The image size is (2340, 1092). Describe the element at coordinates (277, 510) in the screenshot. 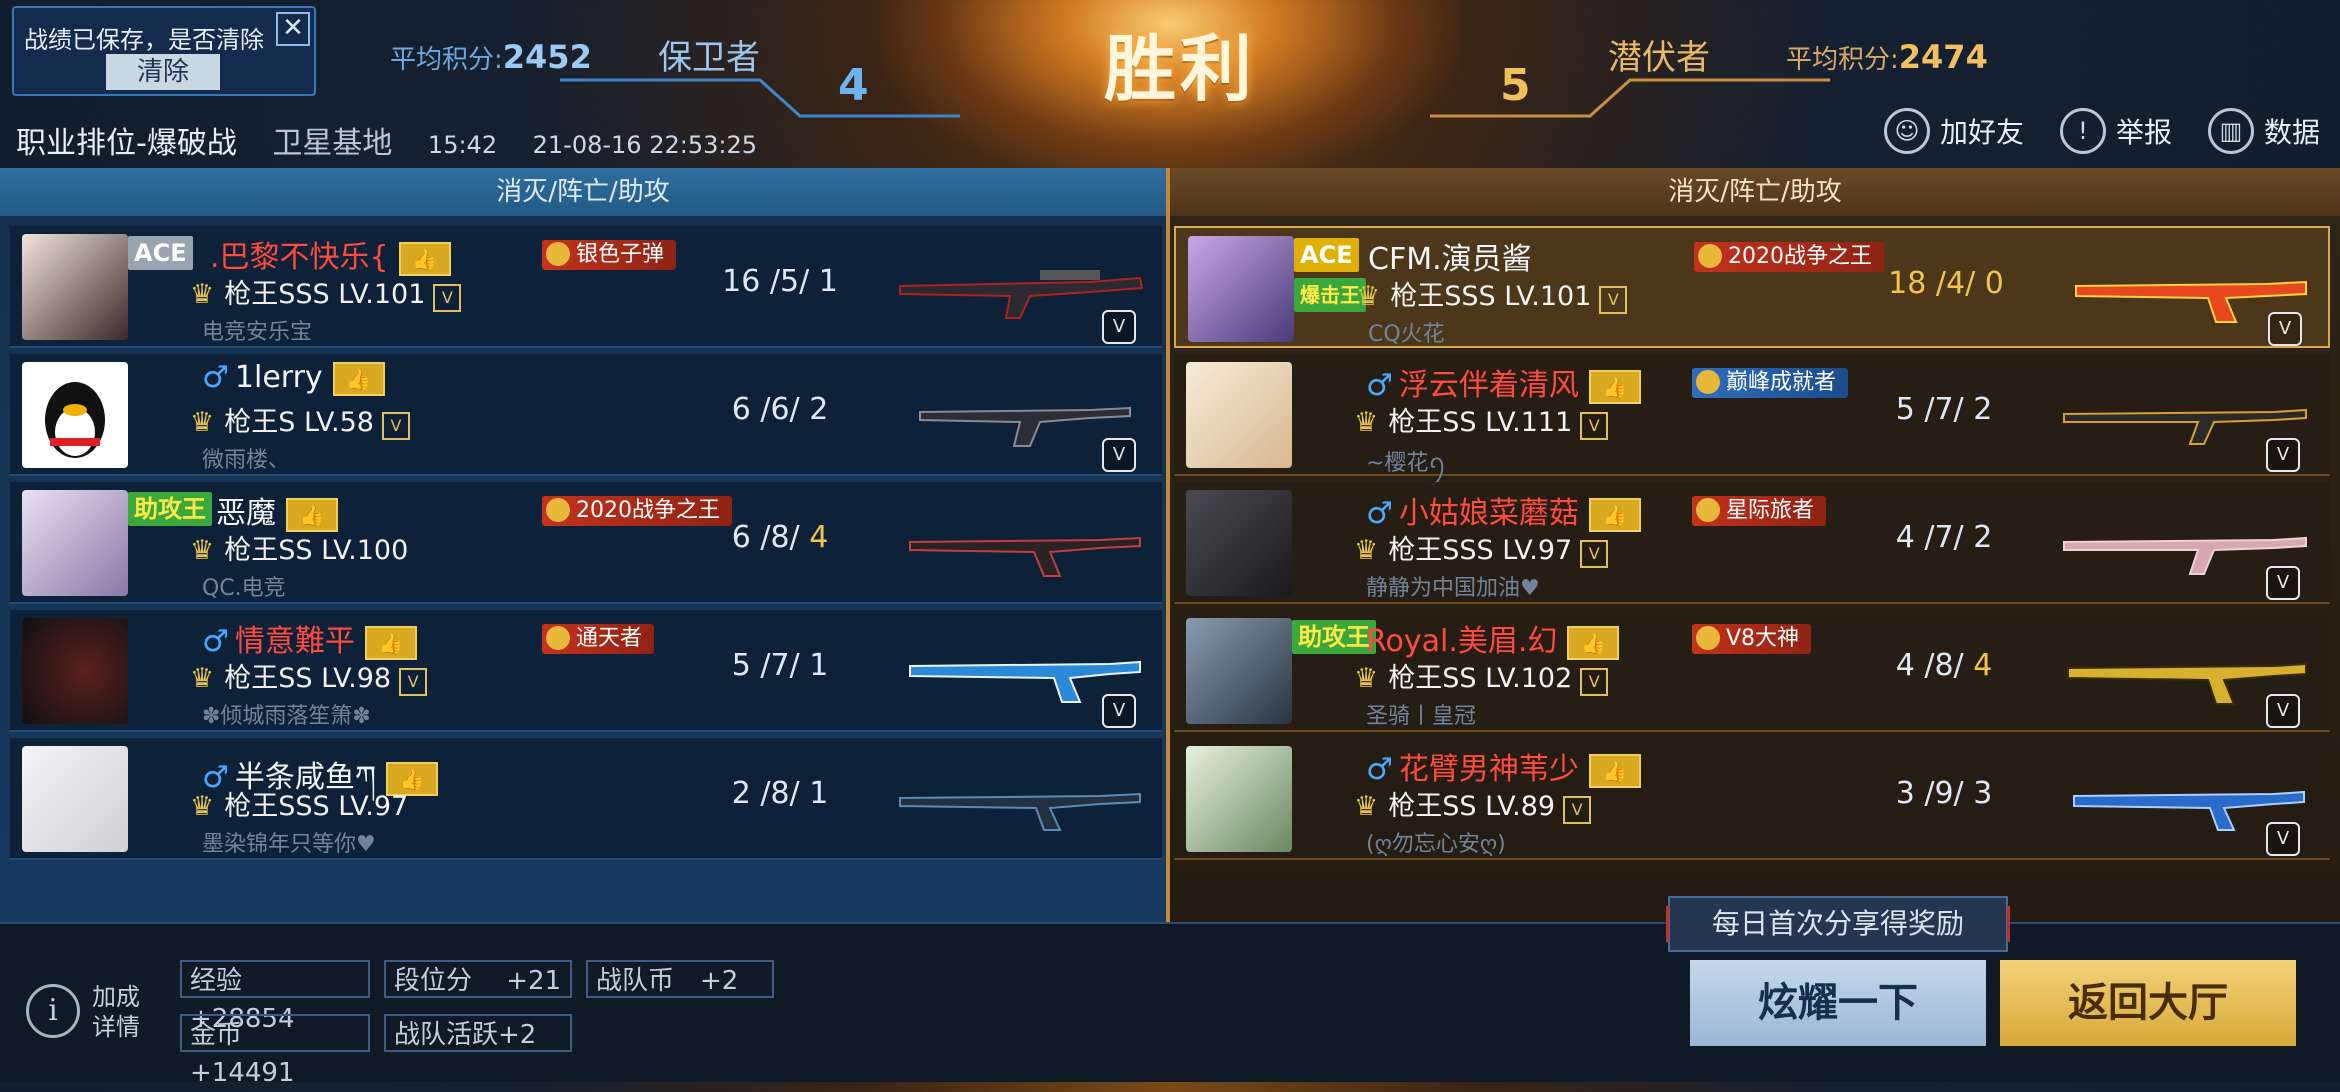

I see `player-name: 恶魔 👍` at that location.